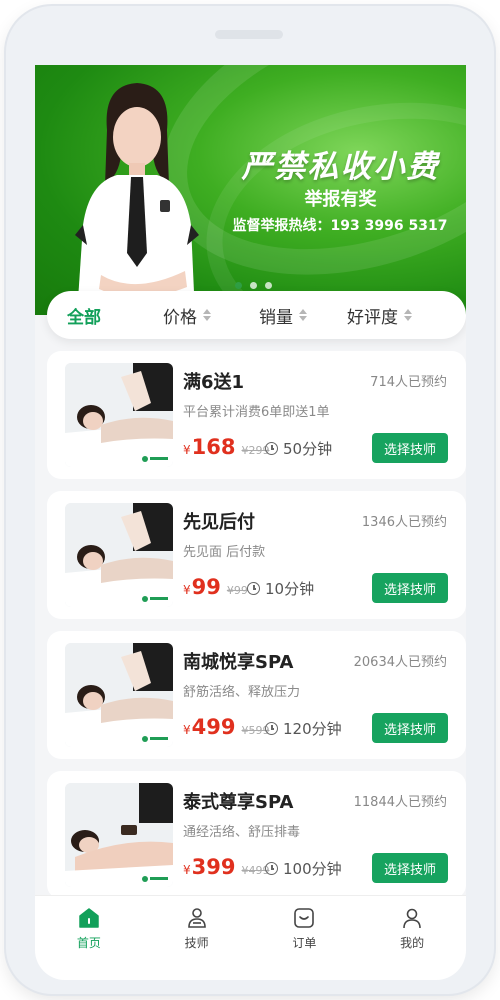  I want to click on filter-label: 价格, so click(180, 317).